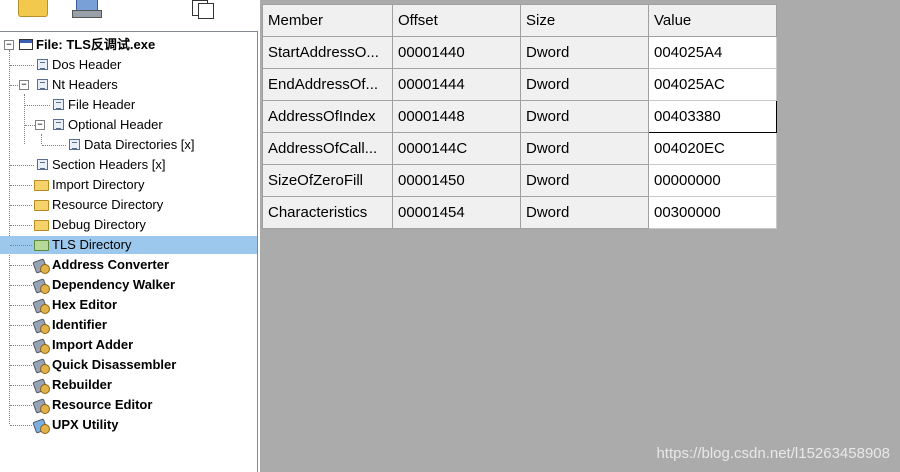 The width and height of the screenshot is (900, 472). Describe the element at coordinates (96, 44) in the screenshot. I see `tree-root-label: File: TLS反调试.exe` at that location.